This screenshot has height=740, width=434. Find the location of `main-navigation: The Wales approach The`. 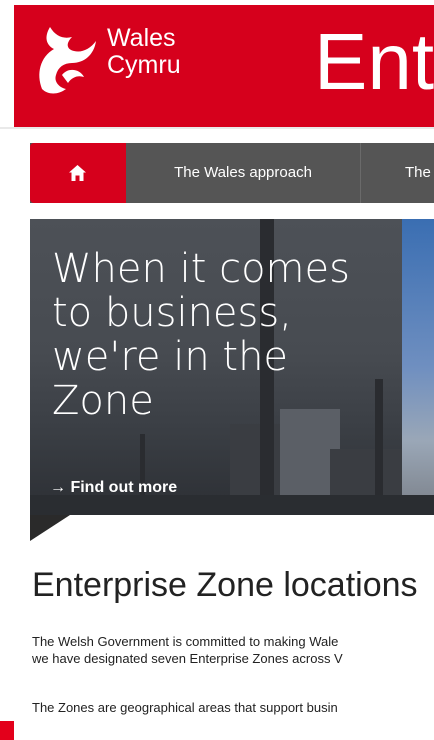

main-navigation: The Wales approach The is located at coordinates (232, 173).